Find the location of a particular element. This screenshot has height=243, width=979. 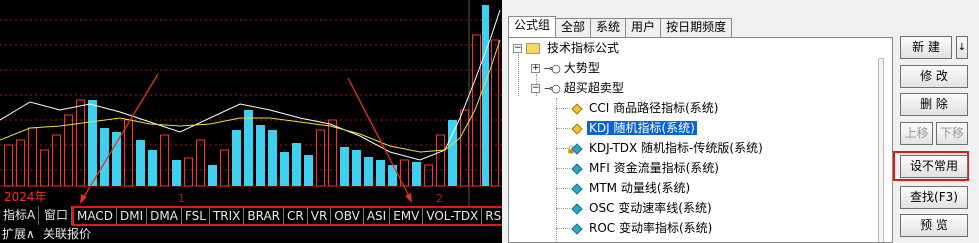

tree-scrollbar is located at coordinates (881, 150).